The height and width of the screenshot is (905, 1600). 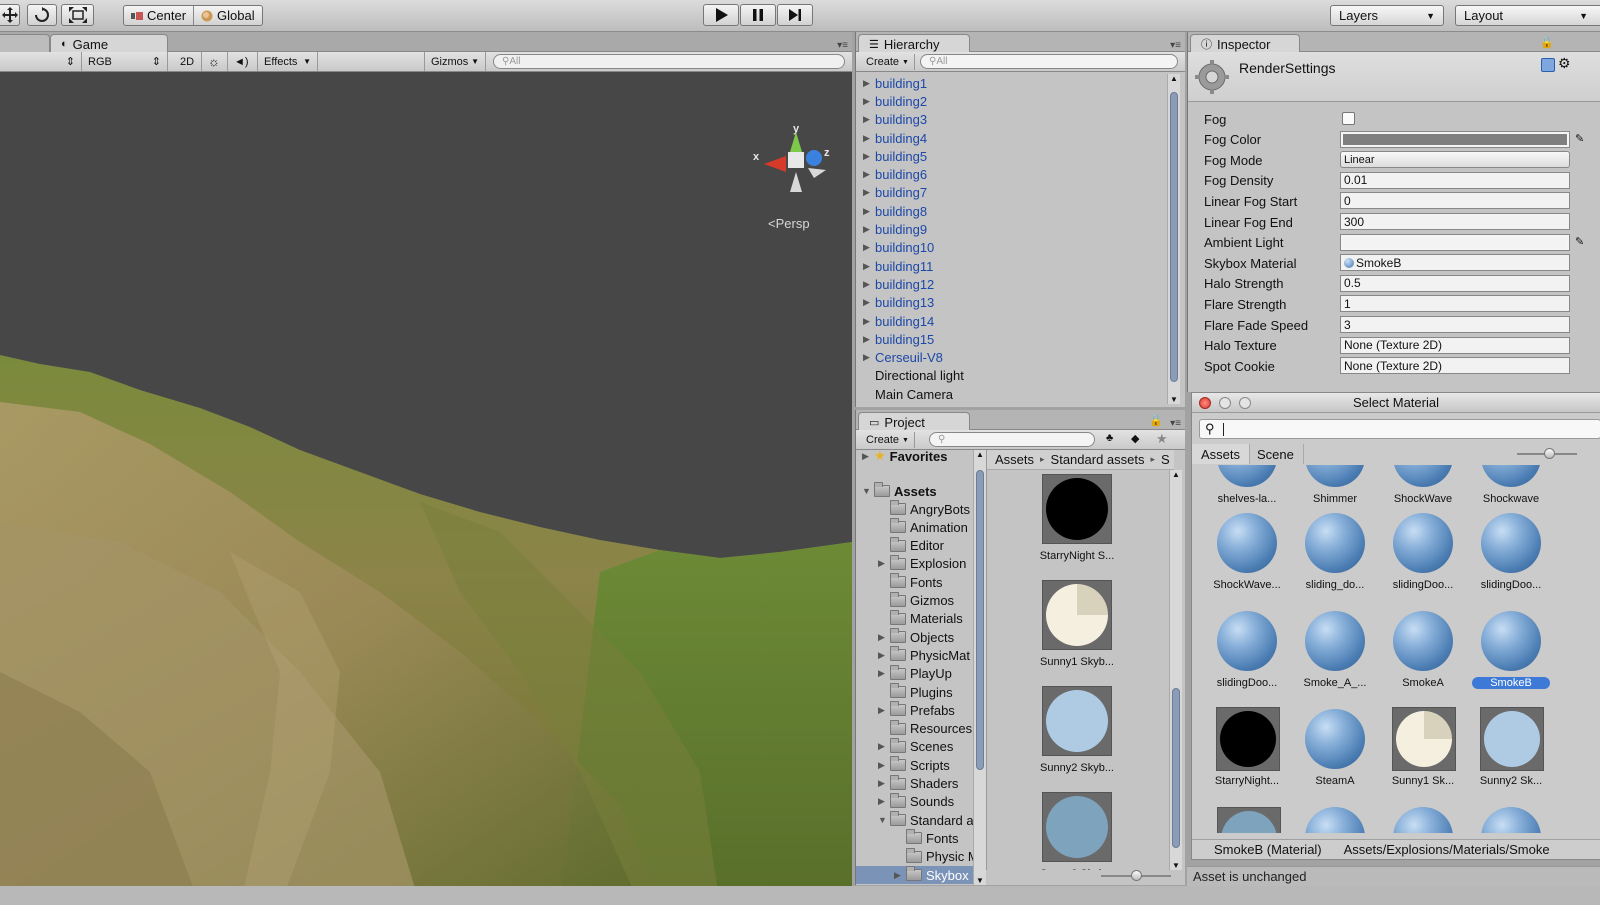 What do you see at coordinates (77, 15) in the screenshot?
I see `scale-tool-button` at bounding box center [77, 15].